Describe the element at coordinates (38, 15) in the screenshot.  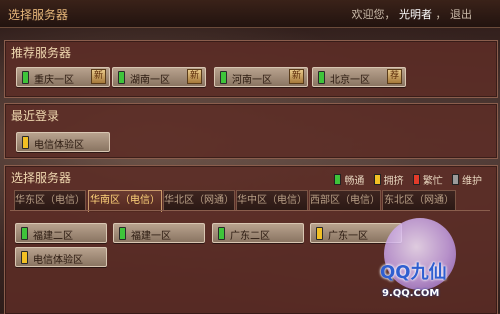
I see `page-title: 选择服务器` at that location.